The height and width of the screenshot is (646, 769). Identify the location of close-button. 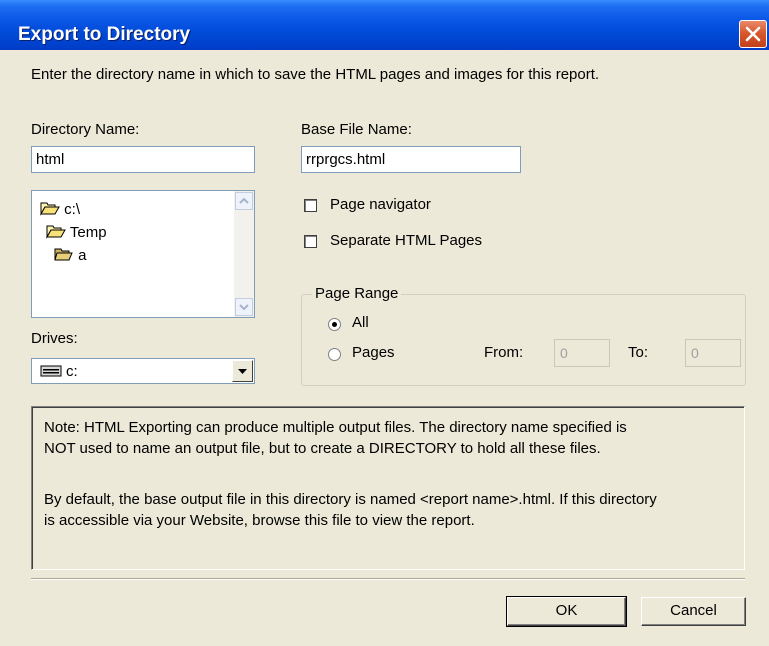
(753, 34).